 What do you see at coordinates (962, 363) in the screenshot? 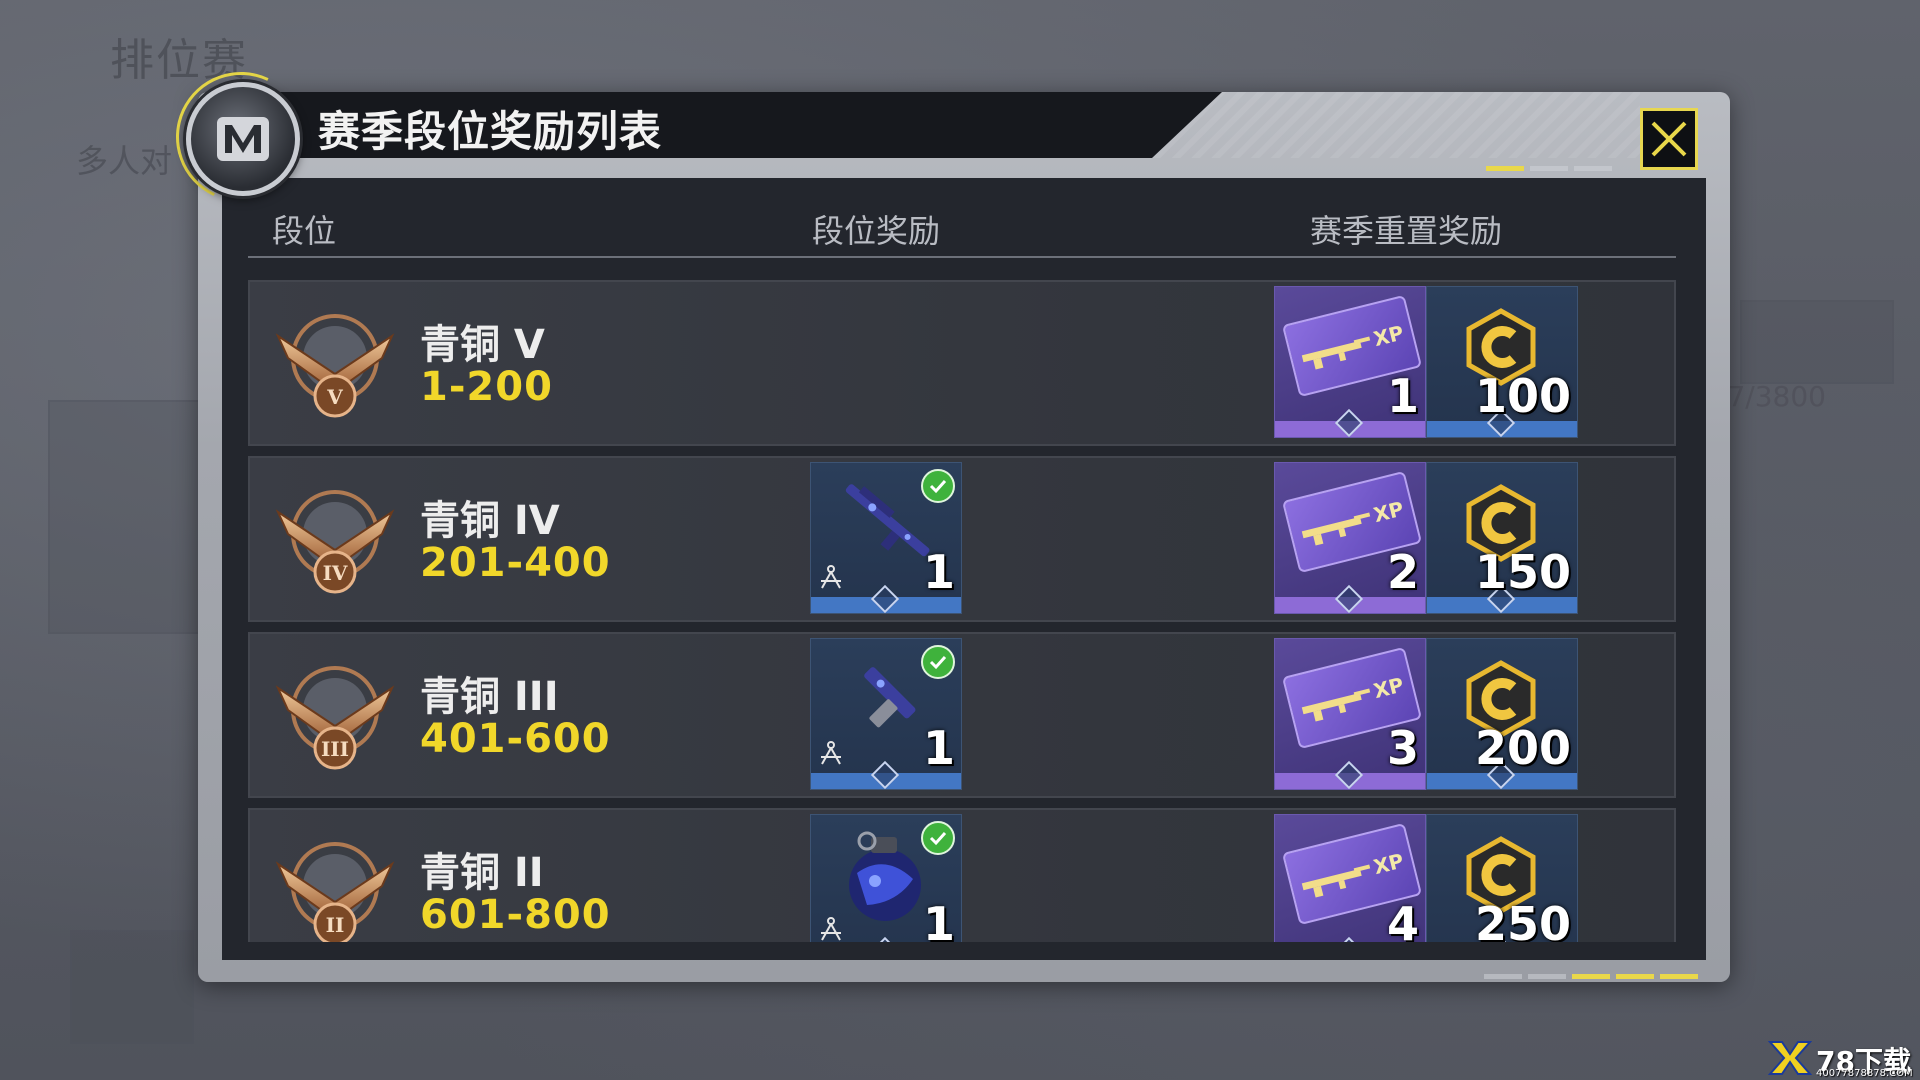
I see `rank-row: V 青铜 V 1-200 XP 1 100` at bounding box center [962, 363].